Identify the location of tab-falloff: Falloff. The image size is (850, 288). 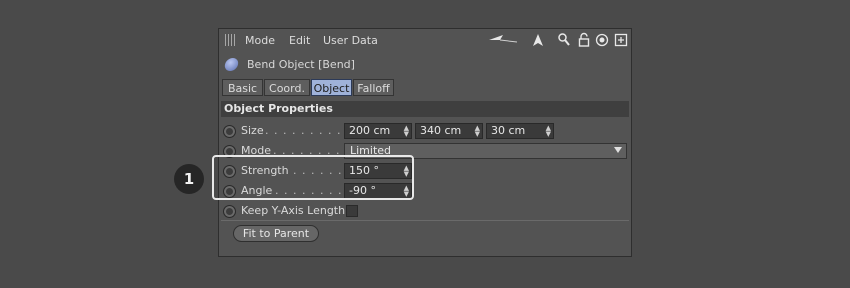
(373, 87).